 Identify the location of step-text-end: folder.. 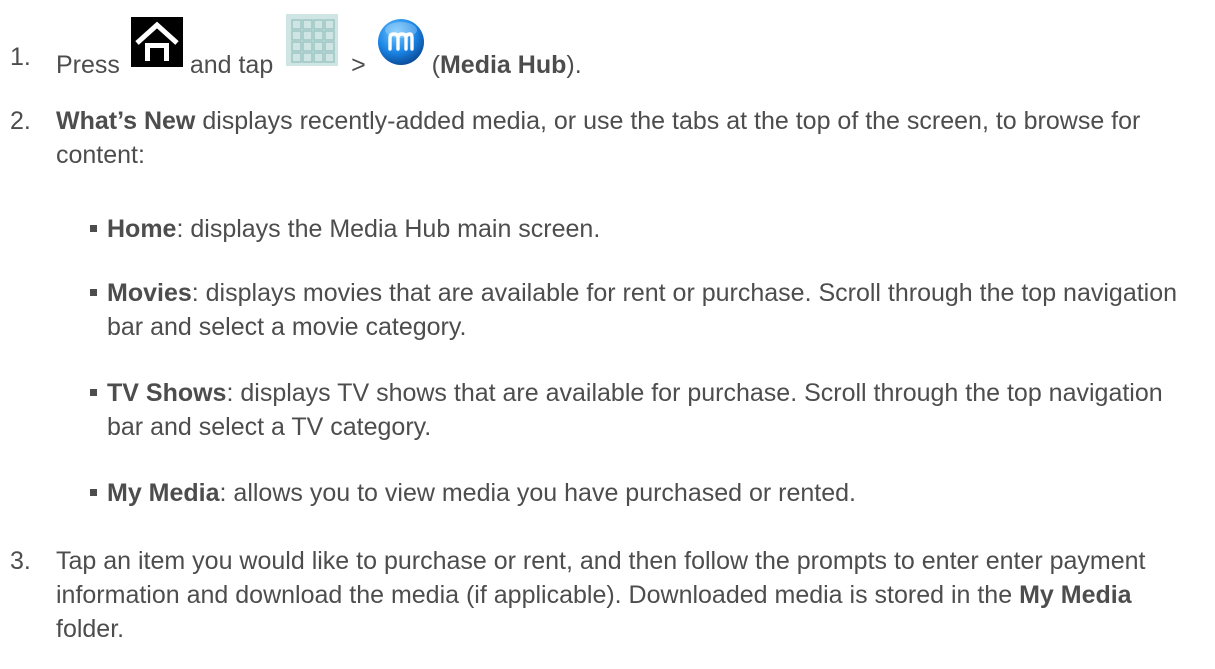
(90, 629).